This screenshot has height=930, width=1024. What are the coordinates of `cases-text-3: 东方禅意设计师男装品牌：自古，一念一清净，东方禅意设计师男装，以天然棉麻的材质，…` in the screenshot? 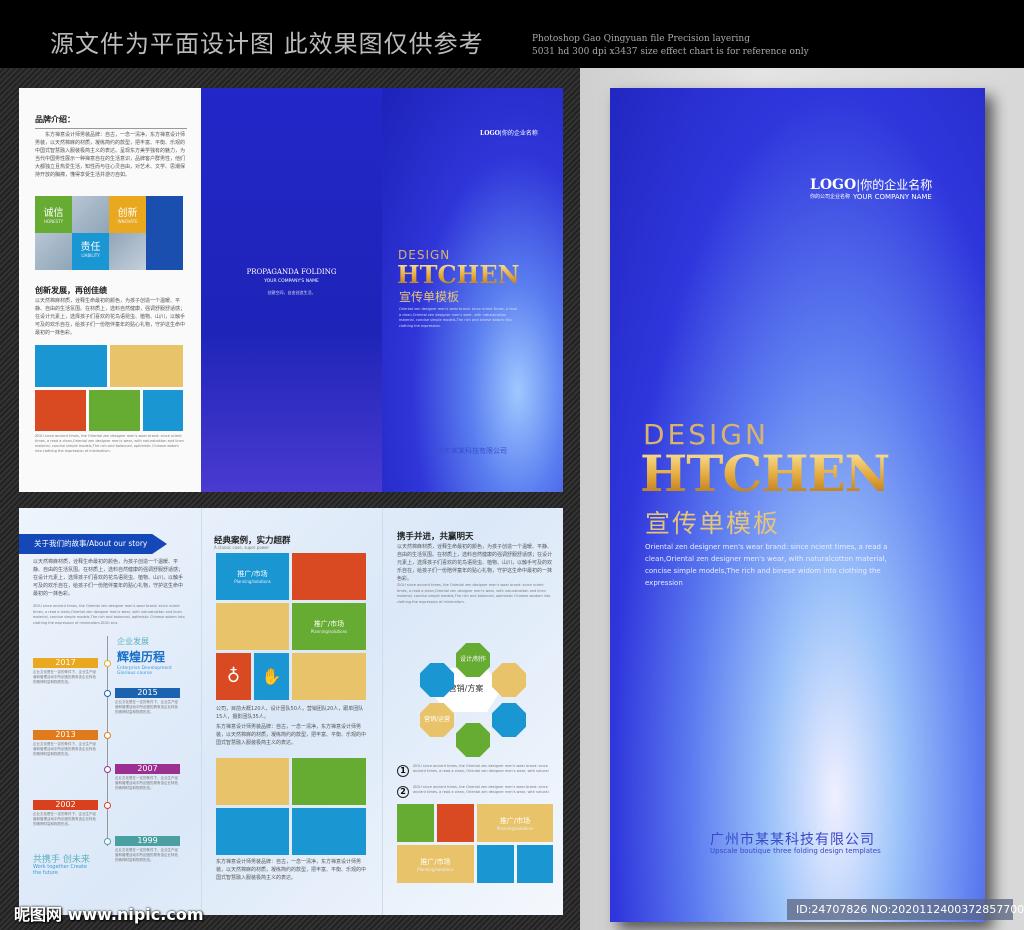 It's located at (291, 870).